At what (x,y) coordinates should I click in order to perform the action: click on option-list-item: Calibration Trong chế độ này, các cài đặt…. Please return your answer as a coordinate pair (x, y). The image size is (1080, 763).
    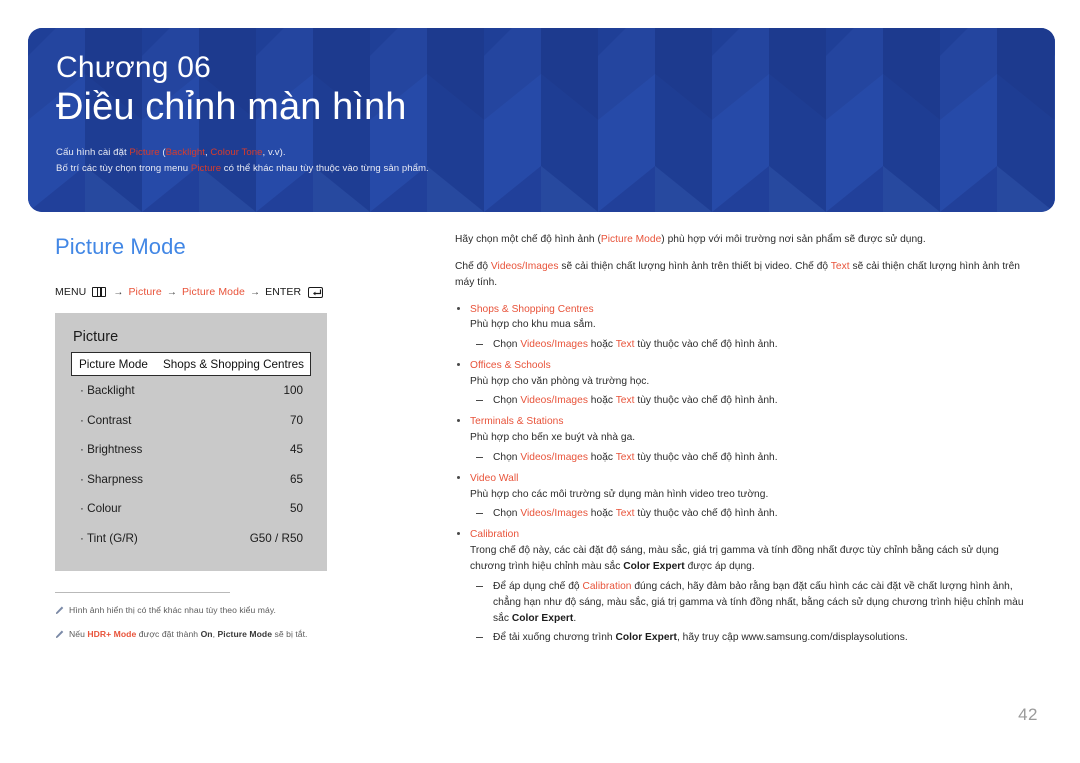
    Looking at the image, I should click on (743, 586).